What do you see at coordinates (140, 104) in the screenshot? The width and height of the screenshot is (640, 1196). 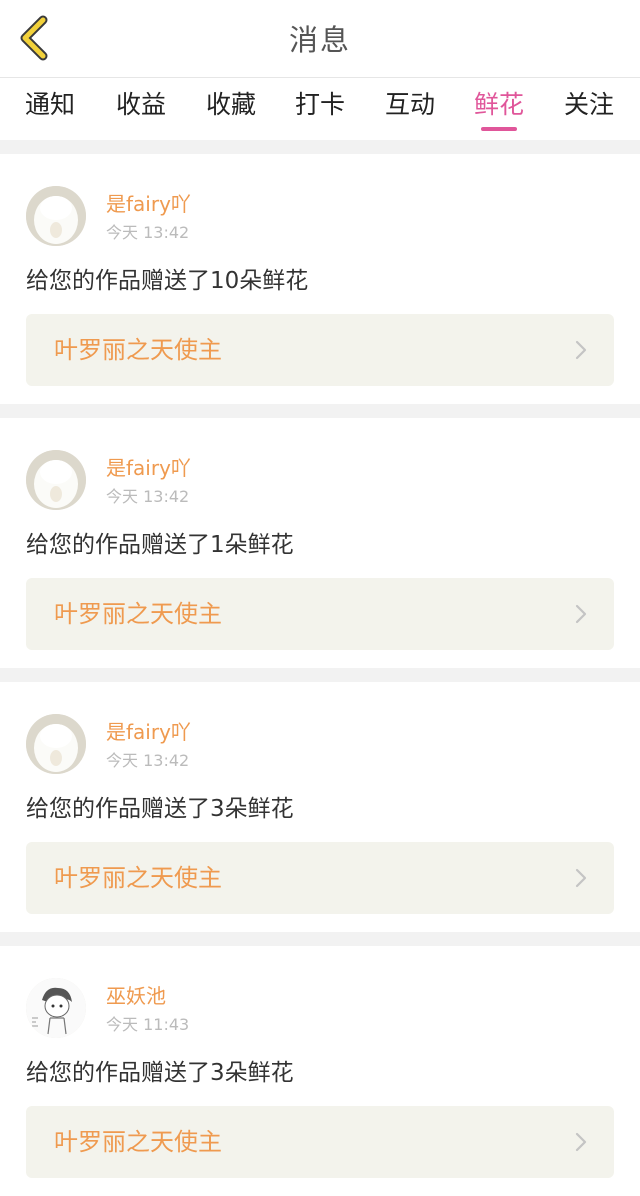 I see `tab-label: 收益` at bounding box center [140, 104].